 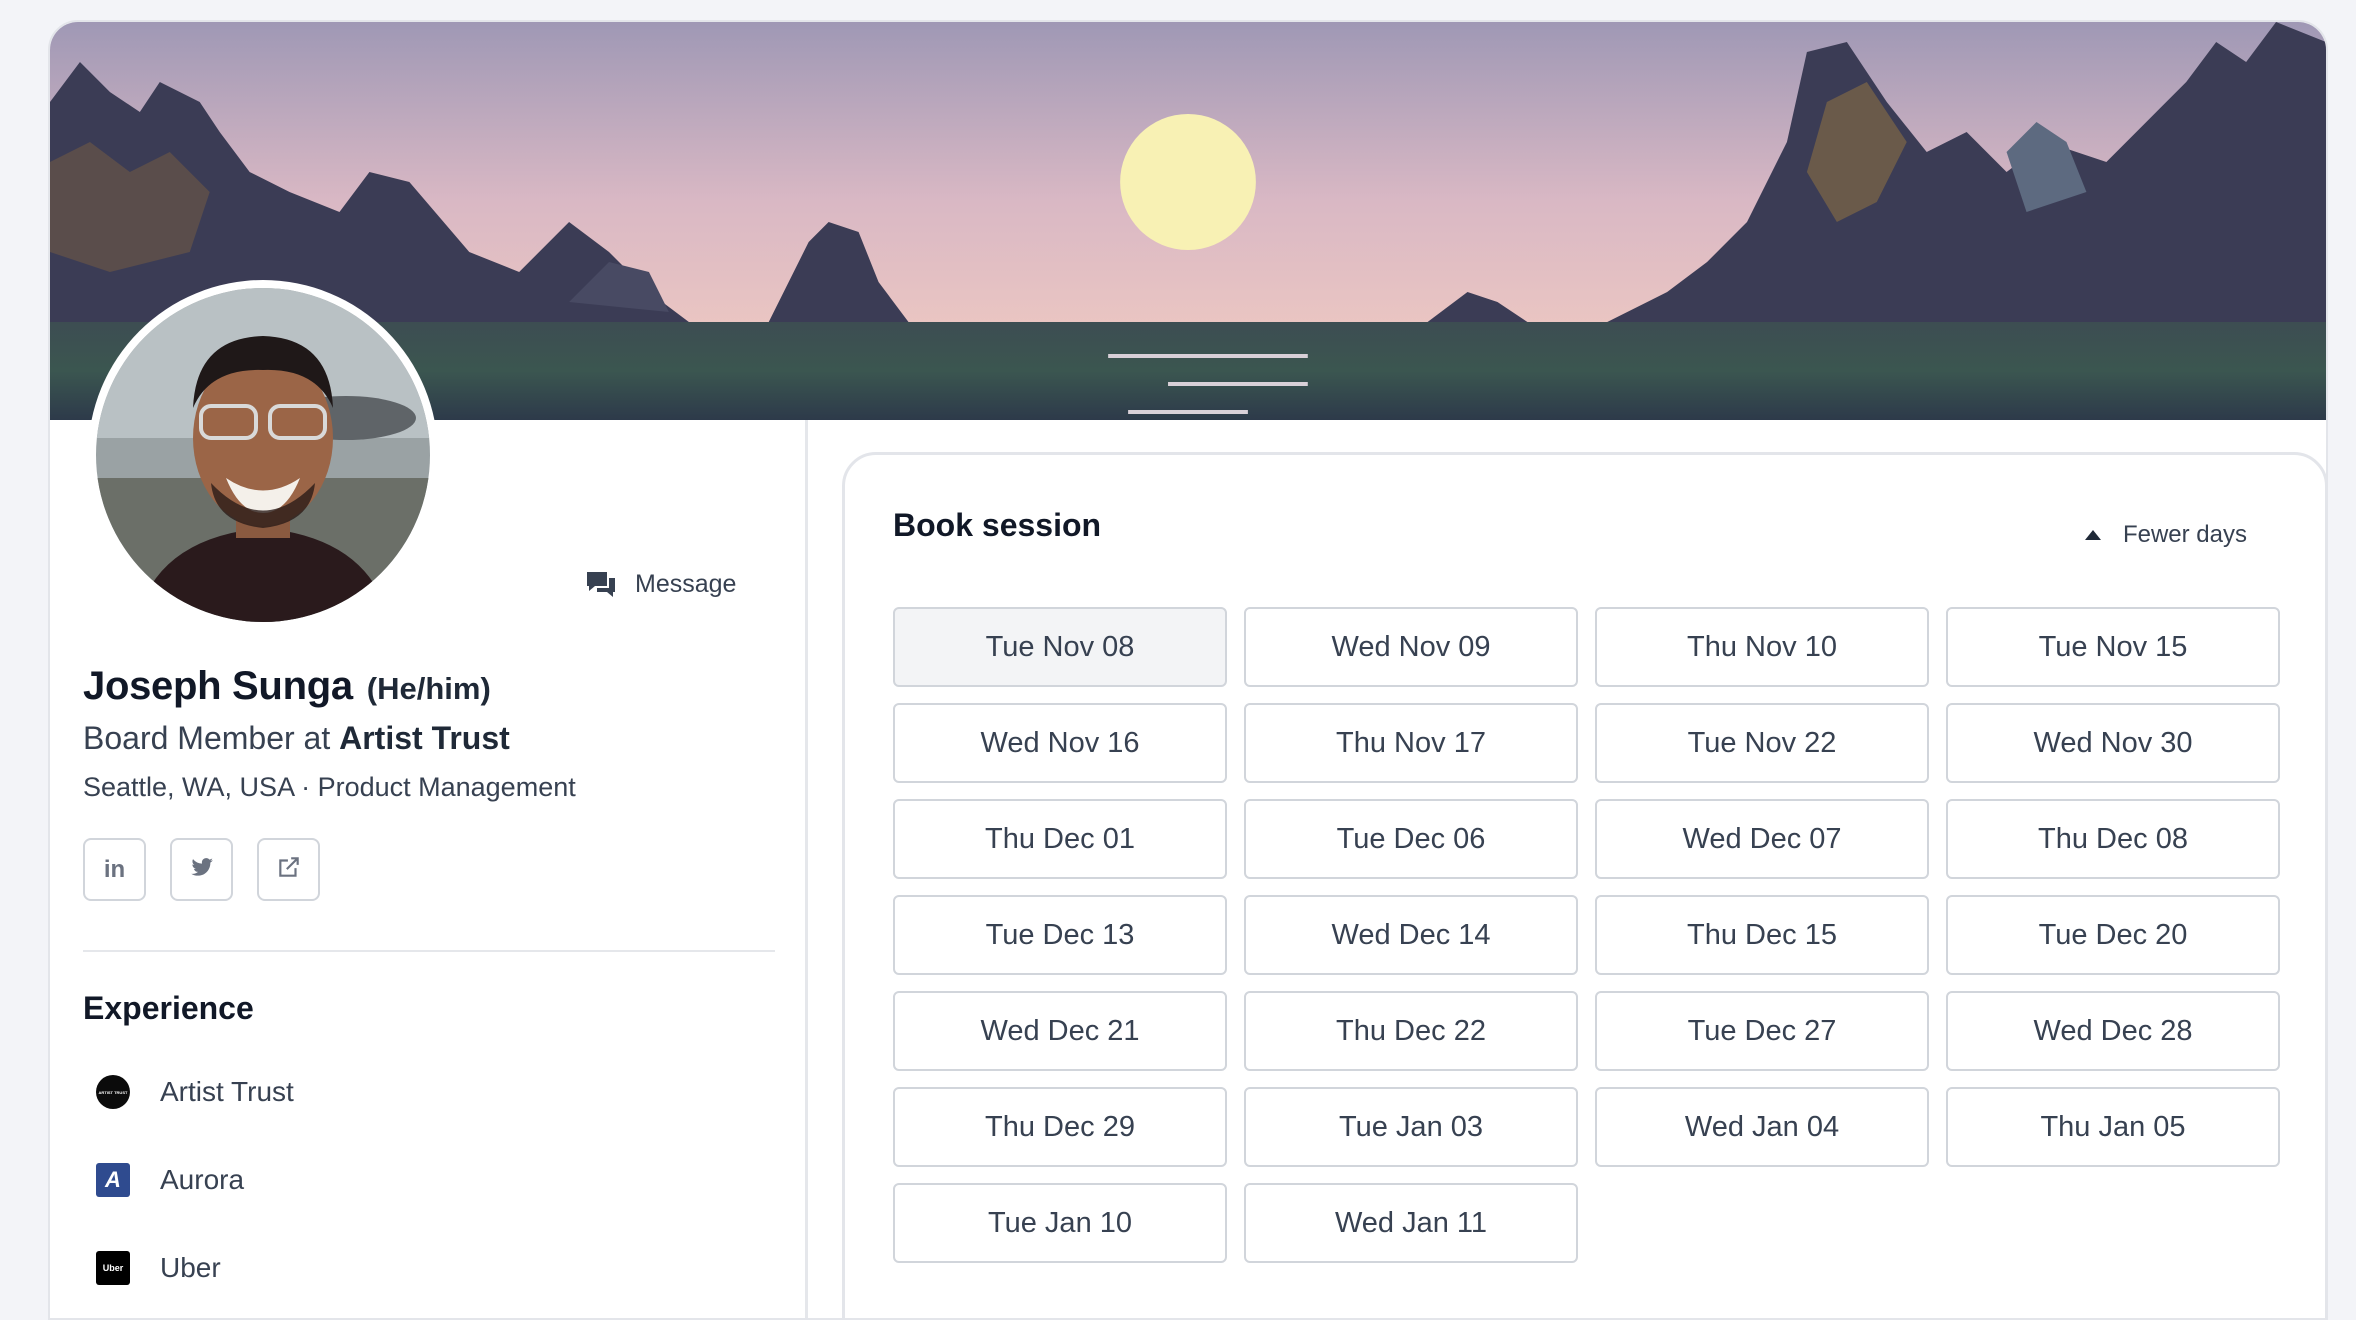 I want to click on message-button: Message, so click(x=660, y=584).